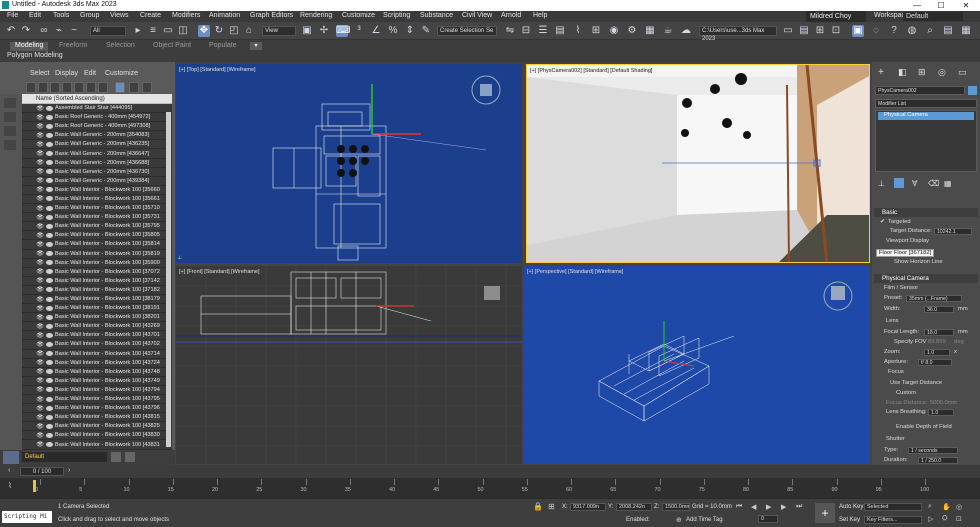 This screenshot has width=980, height=527. What do you see at coordinates (97, 172) in the screenshot?
I see `list-item: 👁 Basic Wall Generic - 200mm [436730]` at bounding box center [97, 172].